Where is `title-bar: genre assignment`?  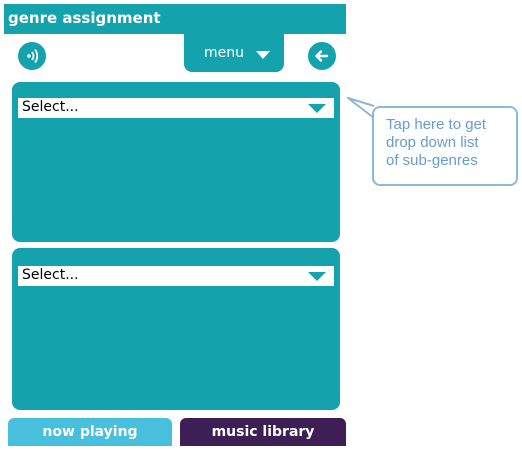 title-bar: genre assignment is located at coordinates (175, 19).